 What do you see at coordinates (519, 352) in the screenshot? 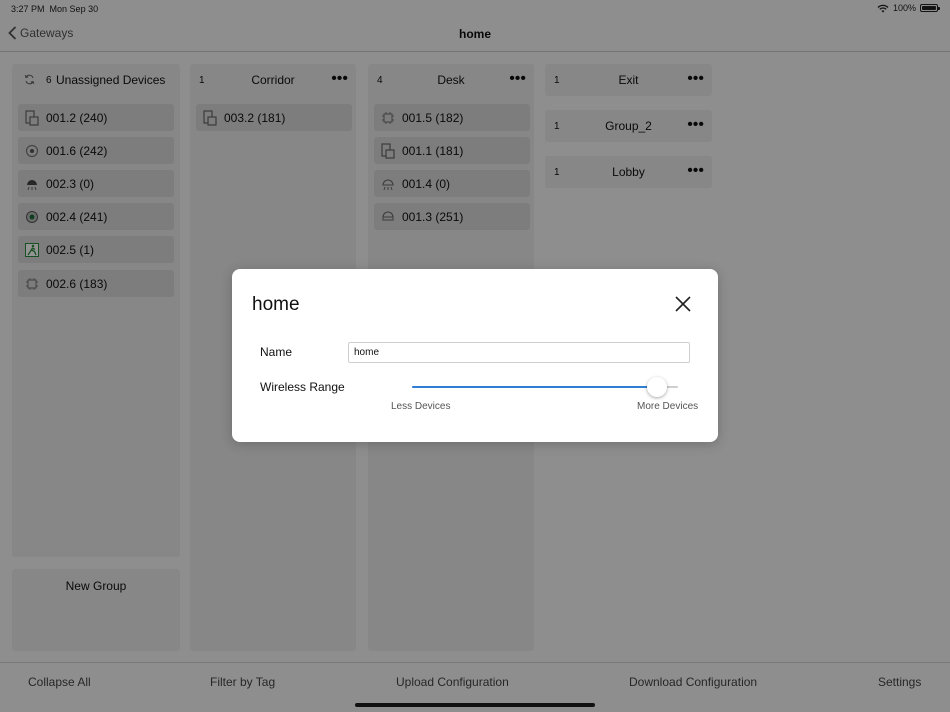
I see `name-input` at bounding box center [519, 352].